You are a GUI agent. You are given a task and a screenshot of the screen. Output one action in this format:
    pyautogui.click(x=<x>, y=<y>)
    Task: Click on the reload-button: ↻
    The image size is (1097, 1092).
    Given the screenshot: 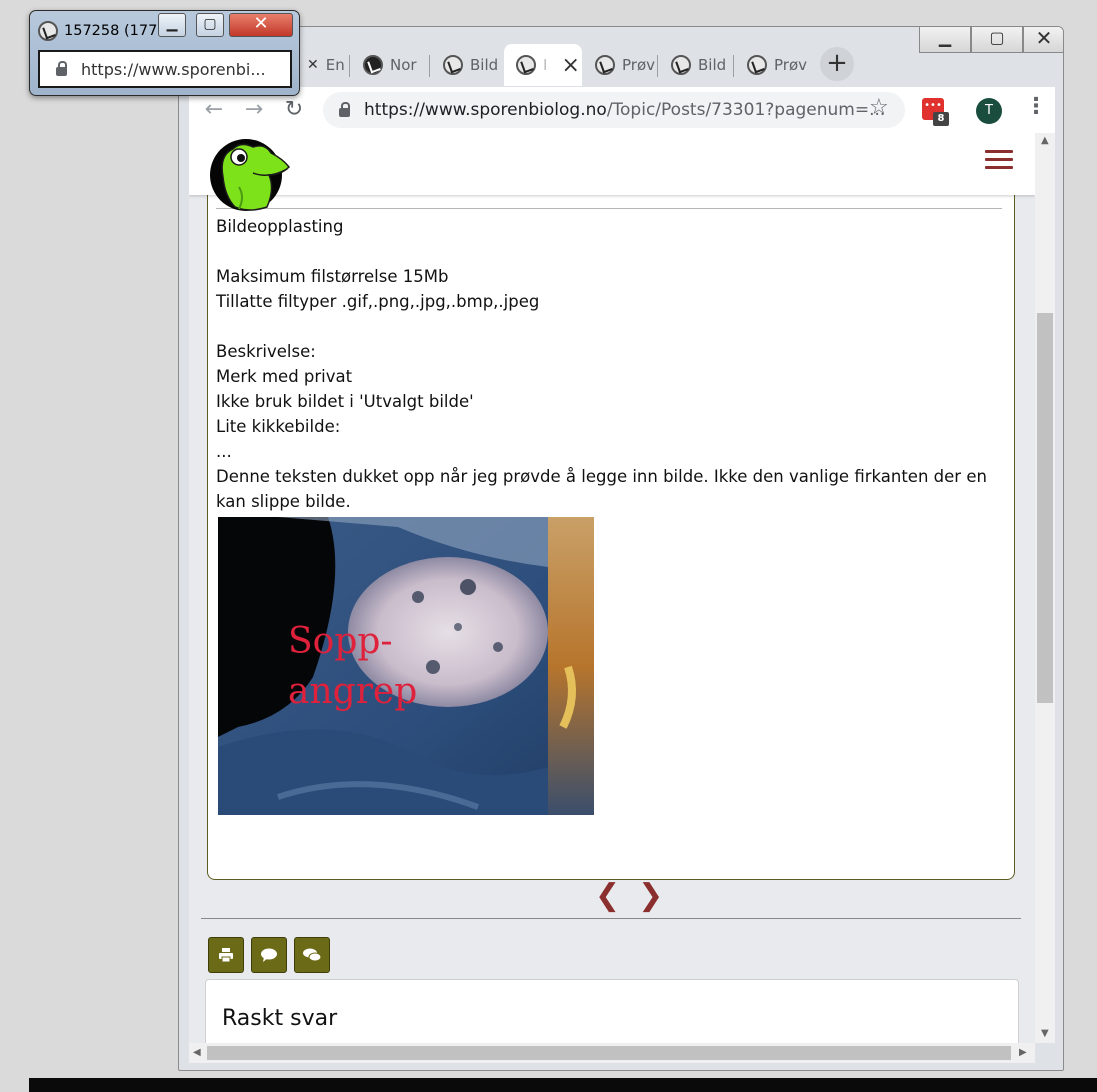 What is the action you would take?
    pyautogui.click(x=294, y=110)
    